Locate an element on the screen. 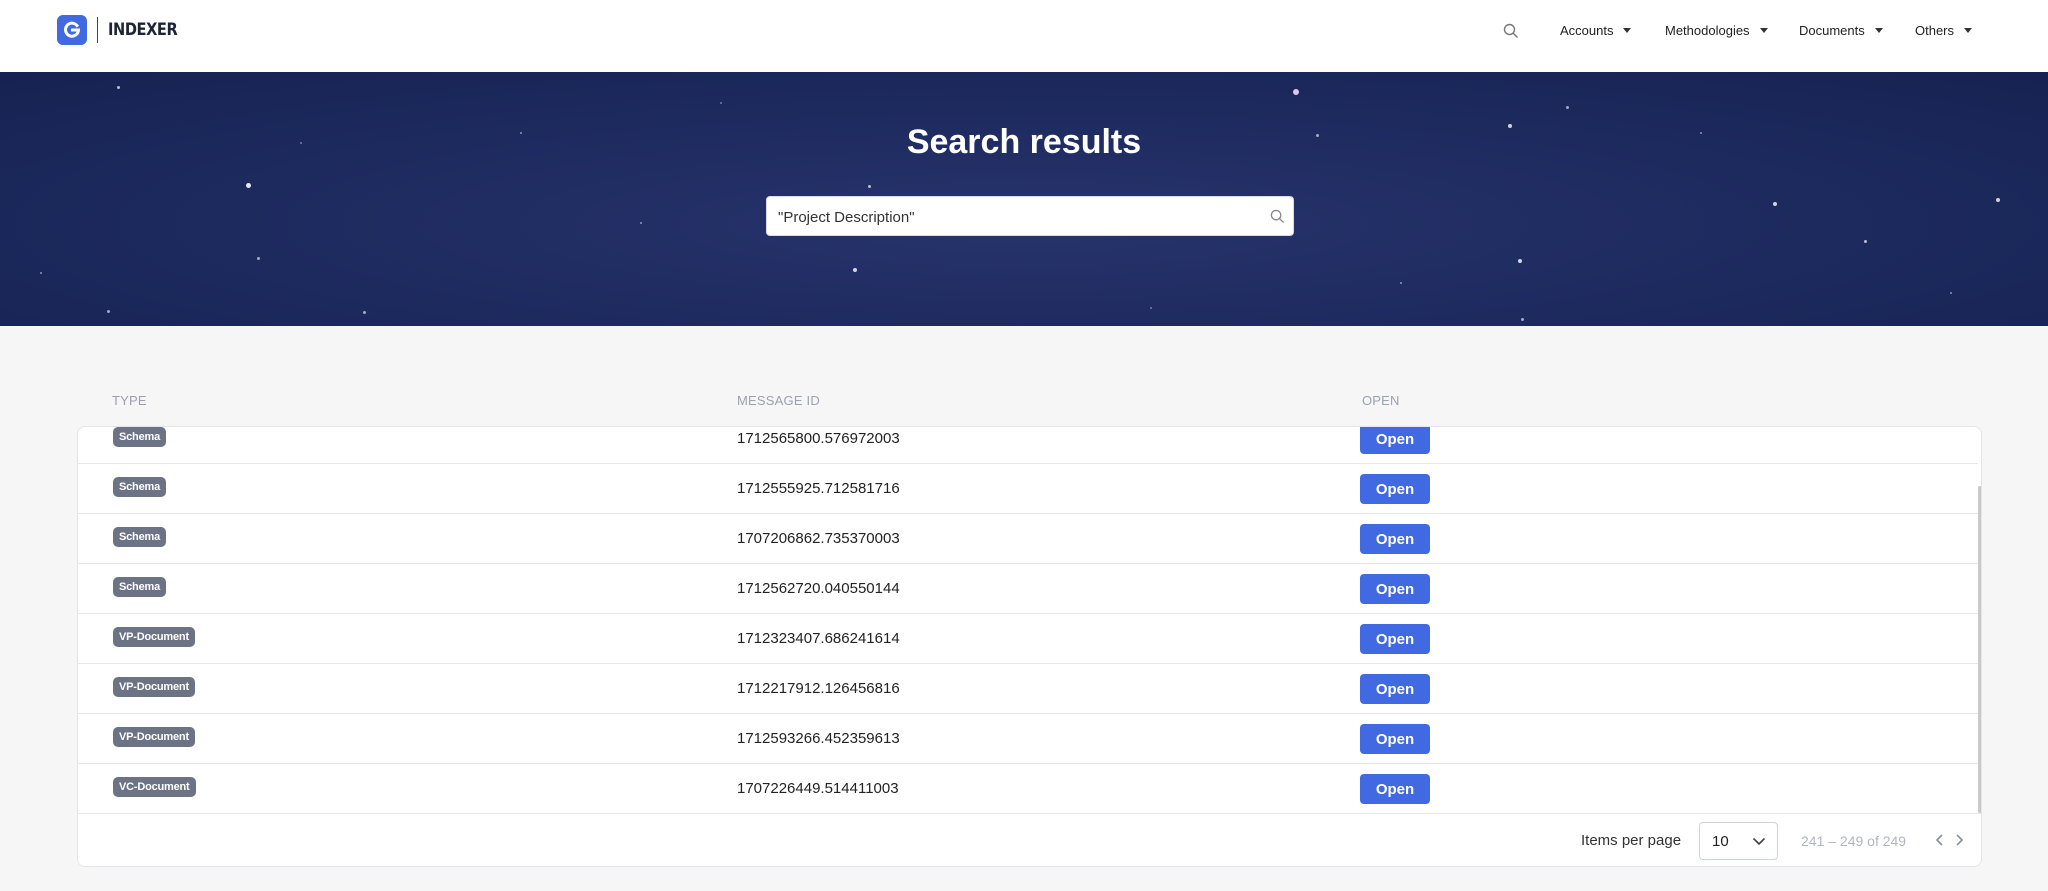 The width and height of the screenshot is (2048, 891). nav-documents: Documents is located at coordinates (1841, 30).